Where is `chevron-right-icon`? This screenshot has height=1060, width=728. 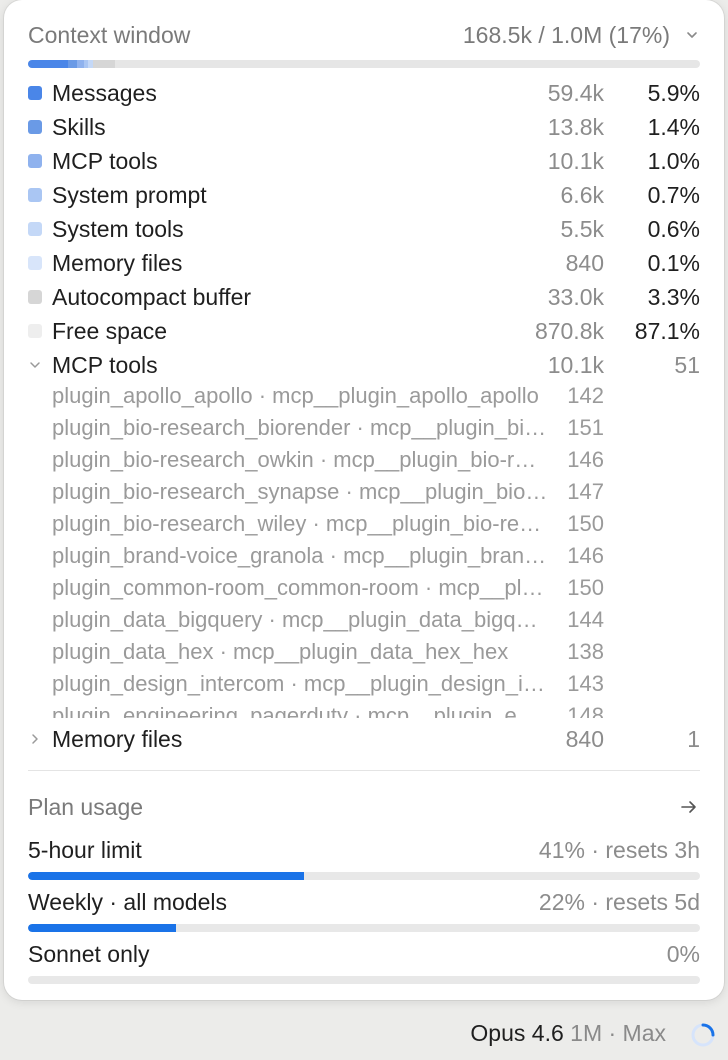 chevron-right-icon is located at coordinates (35, 739).